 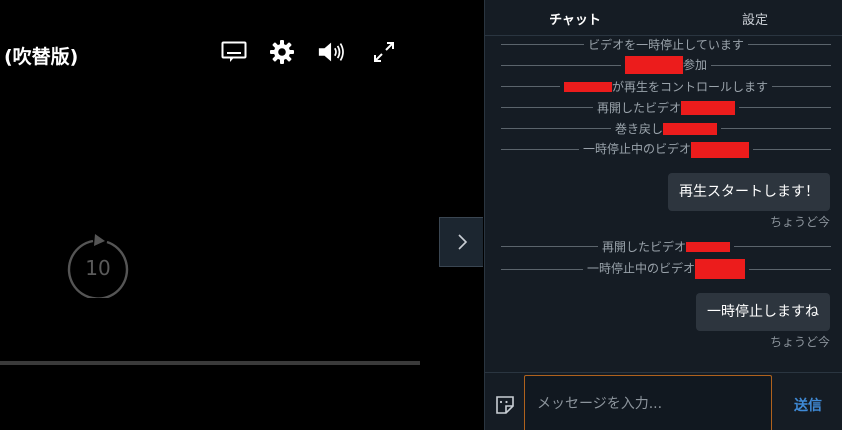 What do you see at coordinates (639, 128) in the screenshot?
I see `system-message-text: 巻き戻し` at bounding box center [639, 128].